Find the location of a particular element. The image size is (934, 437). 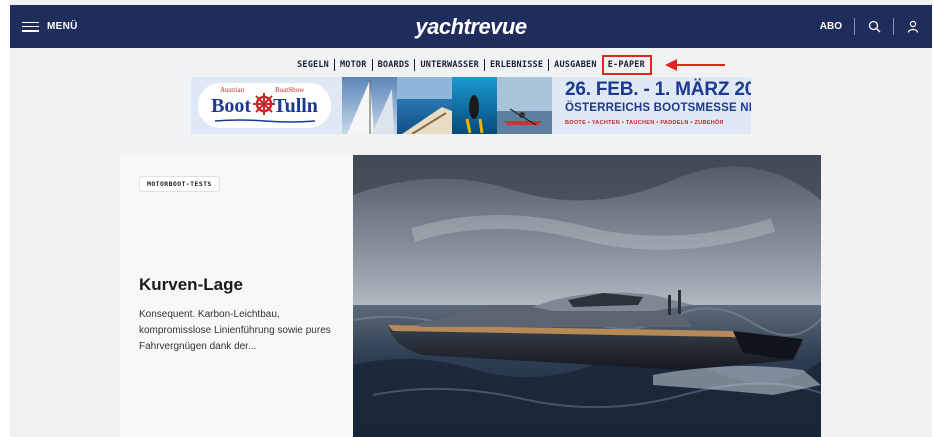

article-headline: Kurven-Lage is located at coordinates (191, 285).